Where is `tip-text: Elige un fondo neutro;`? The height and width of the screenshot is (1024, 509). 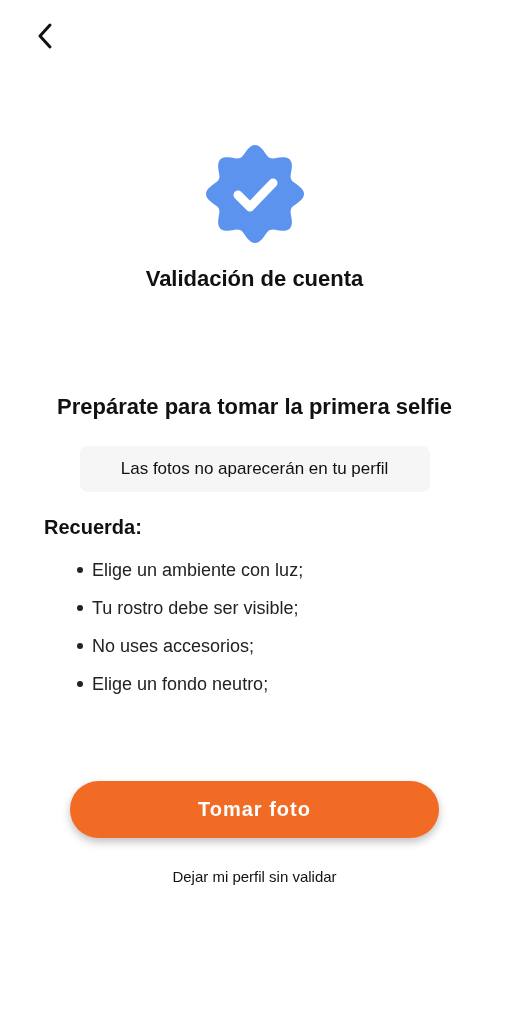 tip-text: Elige un fondo neutro; is located at coordinates (180, 684).